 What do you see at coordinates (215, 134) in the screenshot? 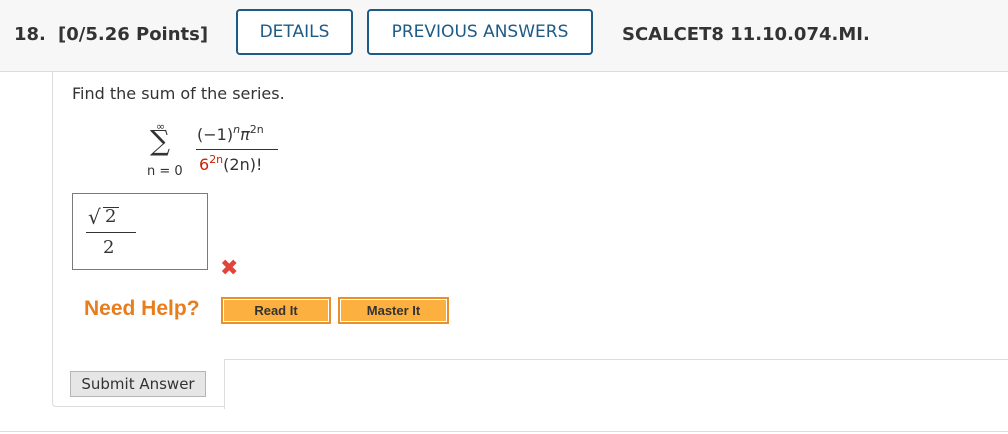
I see `numerator-base: (−1)` at bounding box center [215, 134].